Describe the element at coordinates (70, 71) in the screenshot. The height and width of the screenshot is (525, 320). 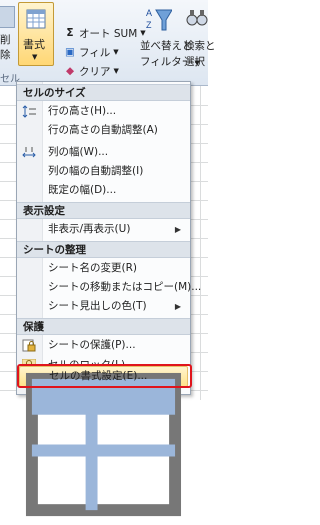
I see `eraser-icon: ◆` at that location.